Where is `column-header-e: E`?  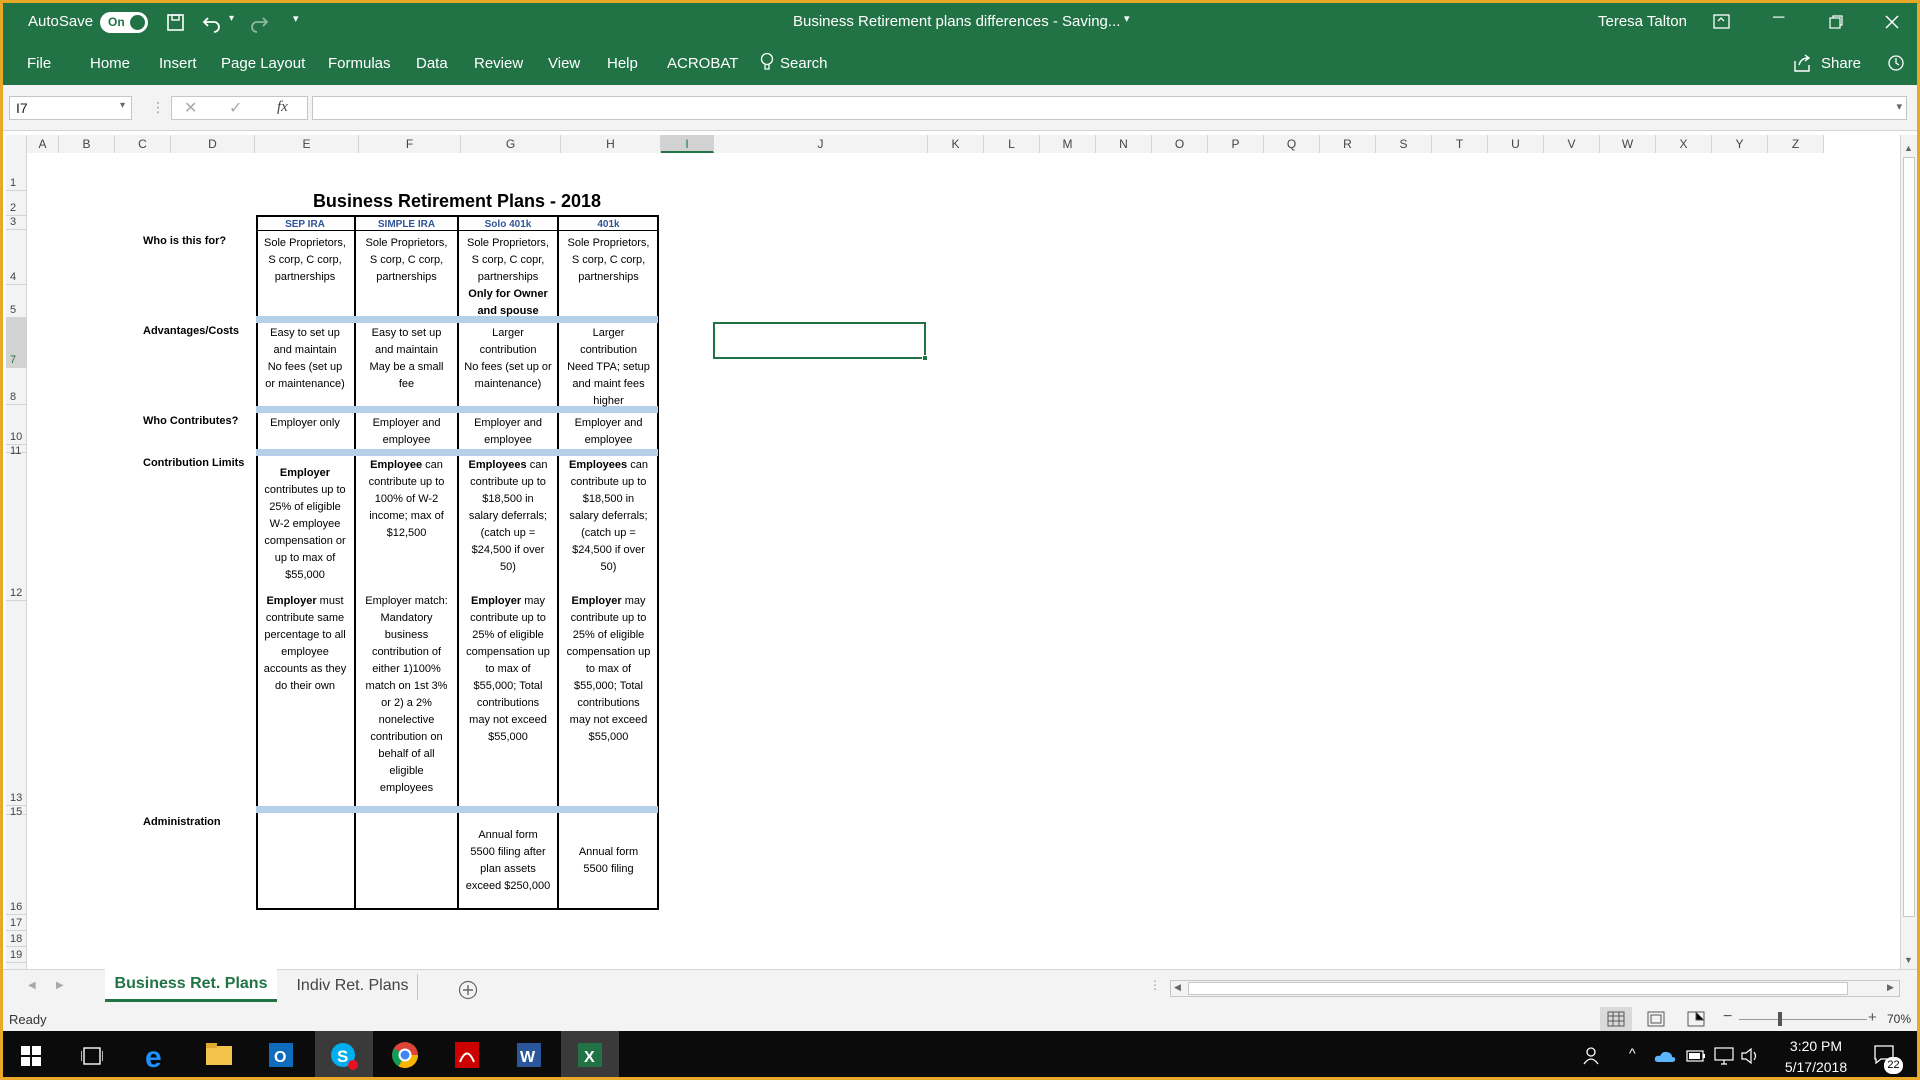
column-header-e: E is located at coordinates (307, 144).